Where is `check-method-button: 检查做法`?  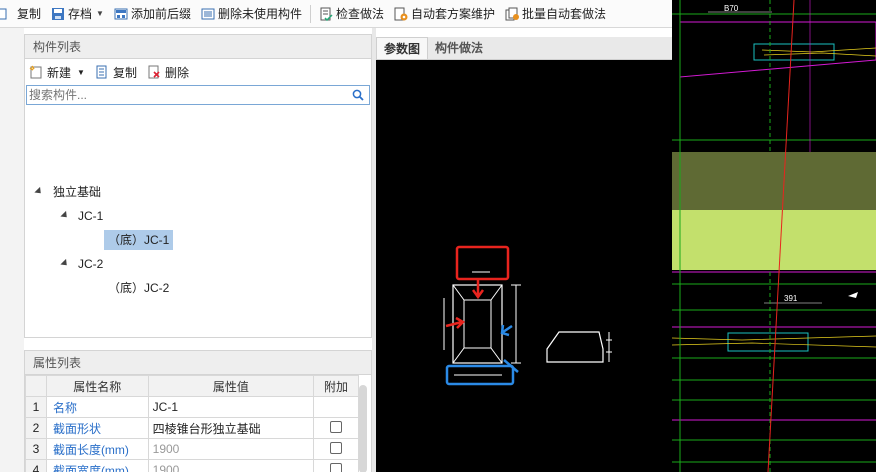
check-method-button: 检查做法 is located at coordinates (351, 14).